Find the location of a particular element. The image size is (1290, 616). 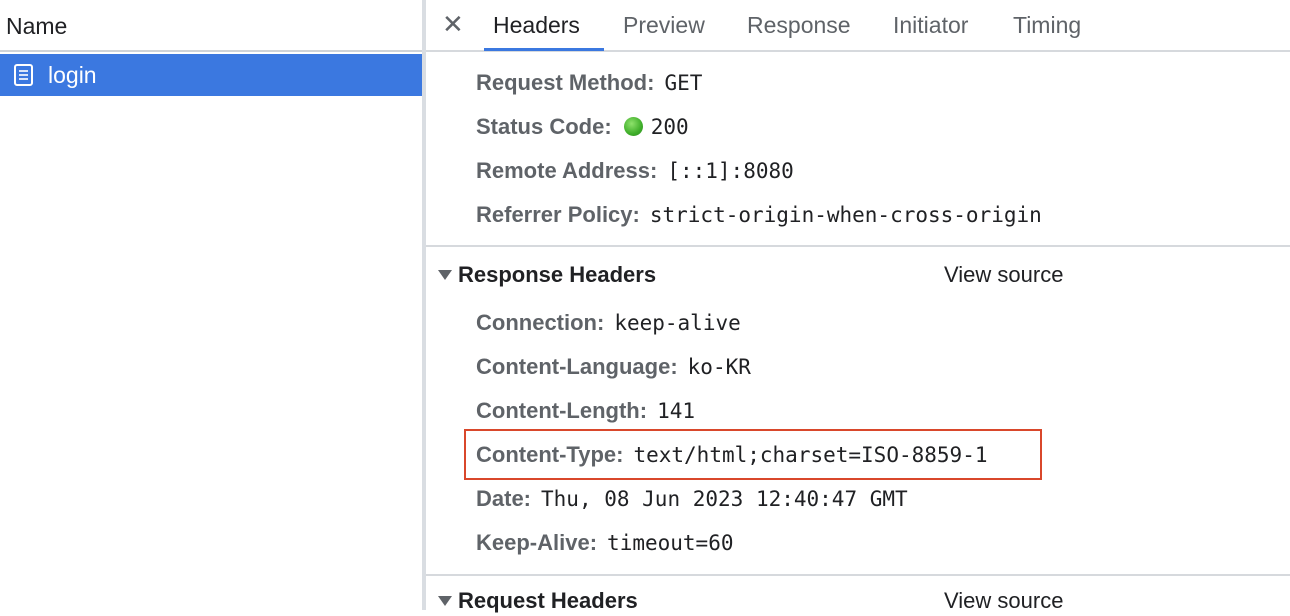

document-icon is located at coordinates (23, 75).